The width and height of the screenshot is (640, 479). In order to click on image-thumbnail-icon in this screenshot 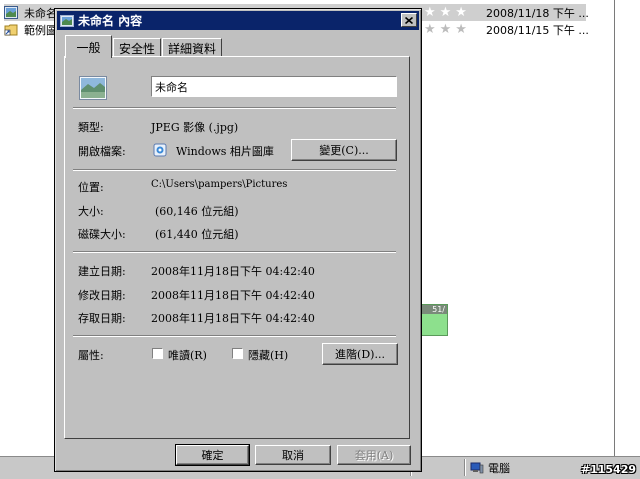, I will do `click(93, 88)`.